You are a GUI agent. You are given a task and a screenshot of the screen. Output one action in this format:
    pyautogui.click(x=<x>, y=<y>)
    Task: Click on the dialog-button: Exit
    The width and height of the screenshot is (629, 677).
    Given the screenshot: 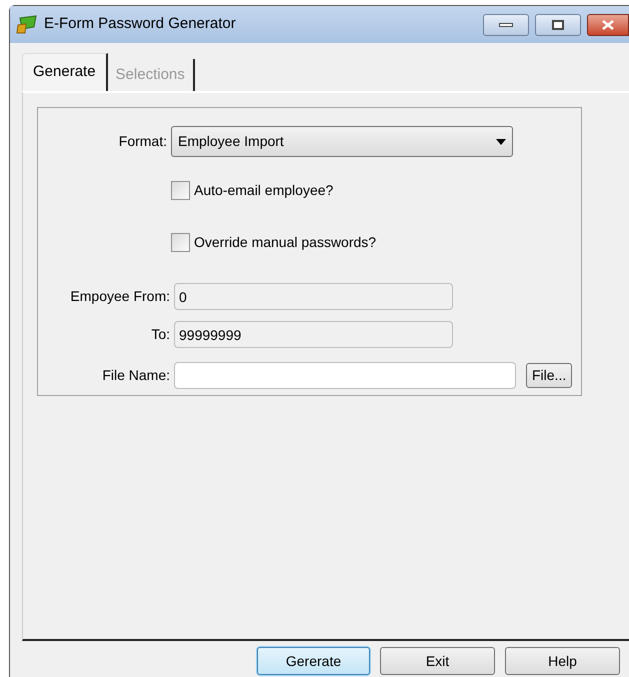 What is the action you would take?
    pyautogui.click(x=437, y=661)
    